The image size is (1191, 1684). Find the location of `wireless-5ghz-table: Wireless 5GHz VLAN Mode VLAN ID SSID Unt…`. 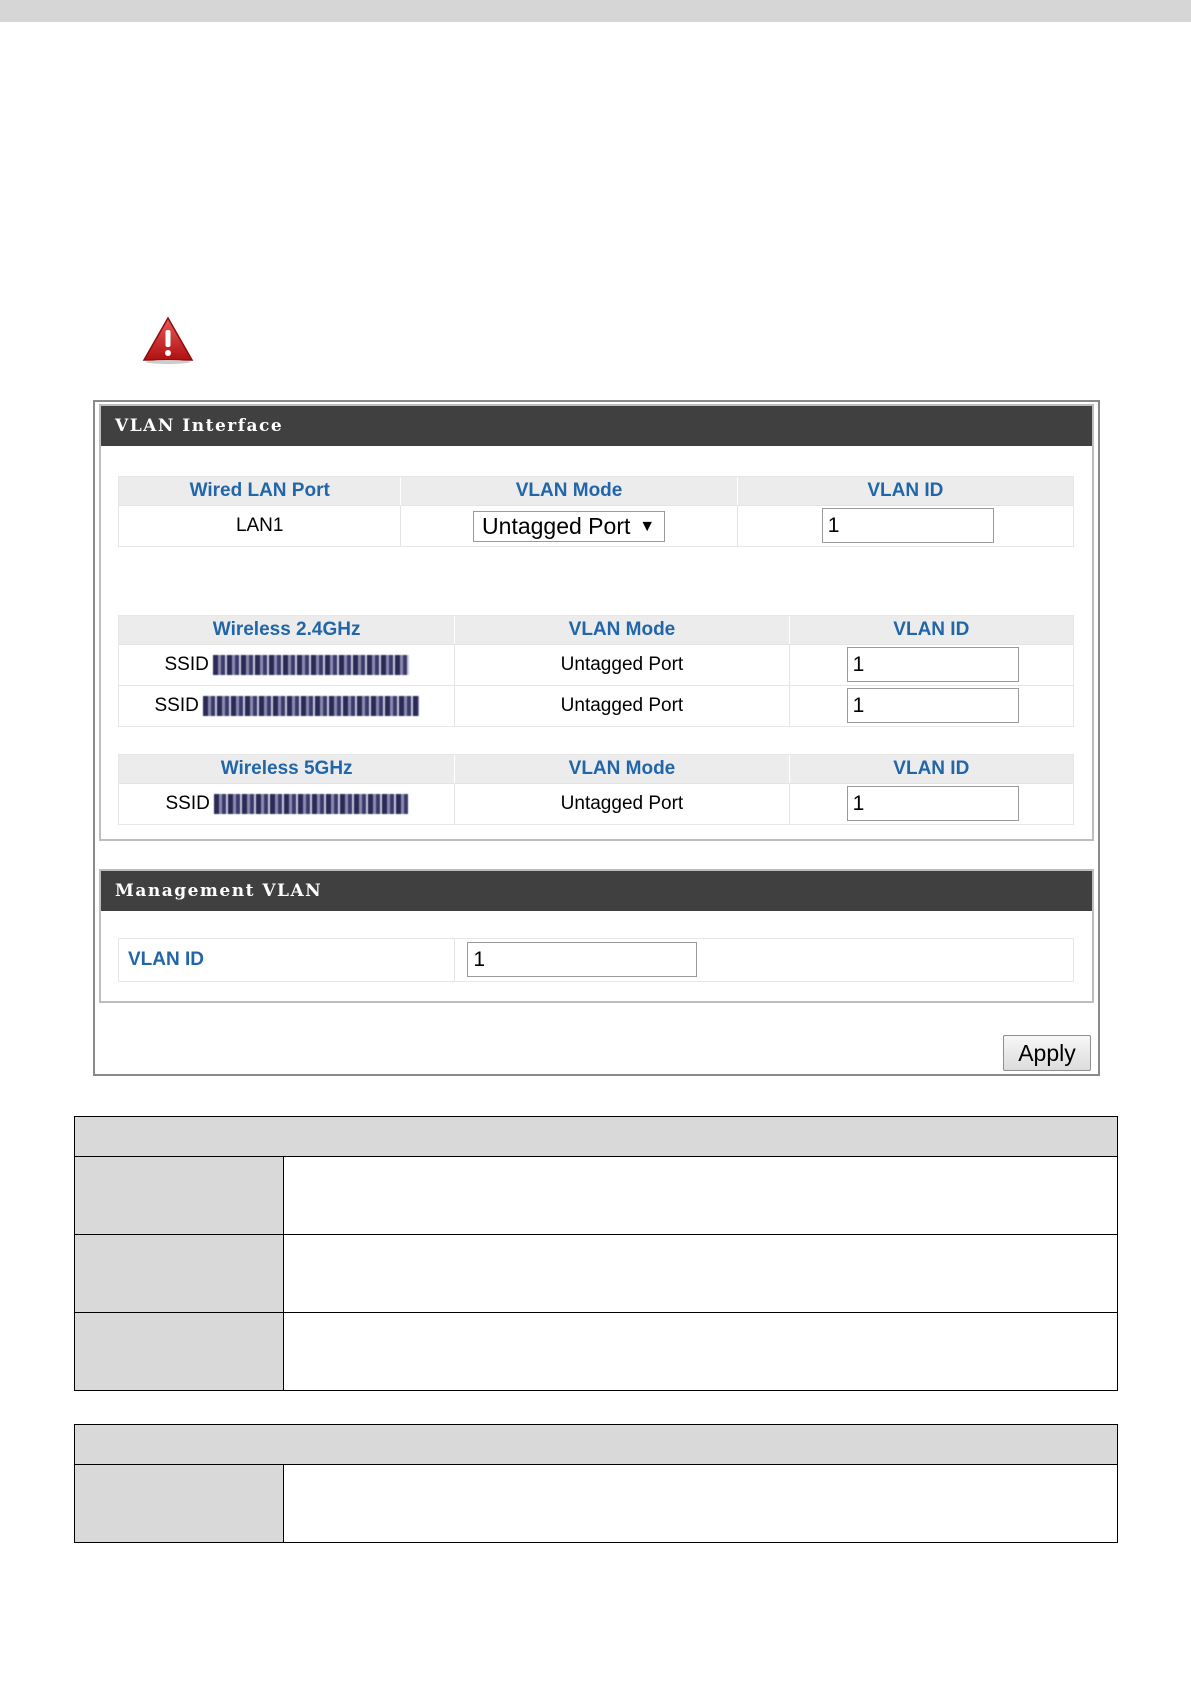

wireless-5ghz-table: Wireless 5GHz VLAN Mode VLAN ID SSID Unt… is located at coordinates (596, 789).